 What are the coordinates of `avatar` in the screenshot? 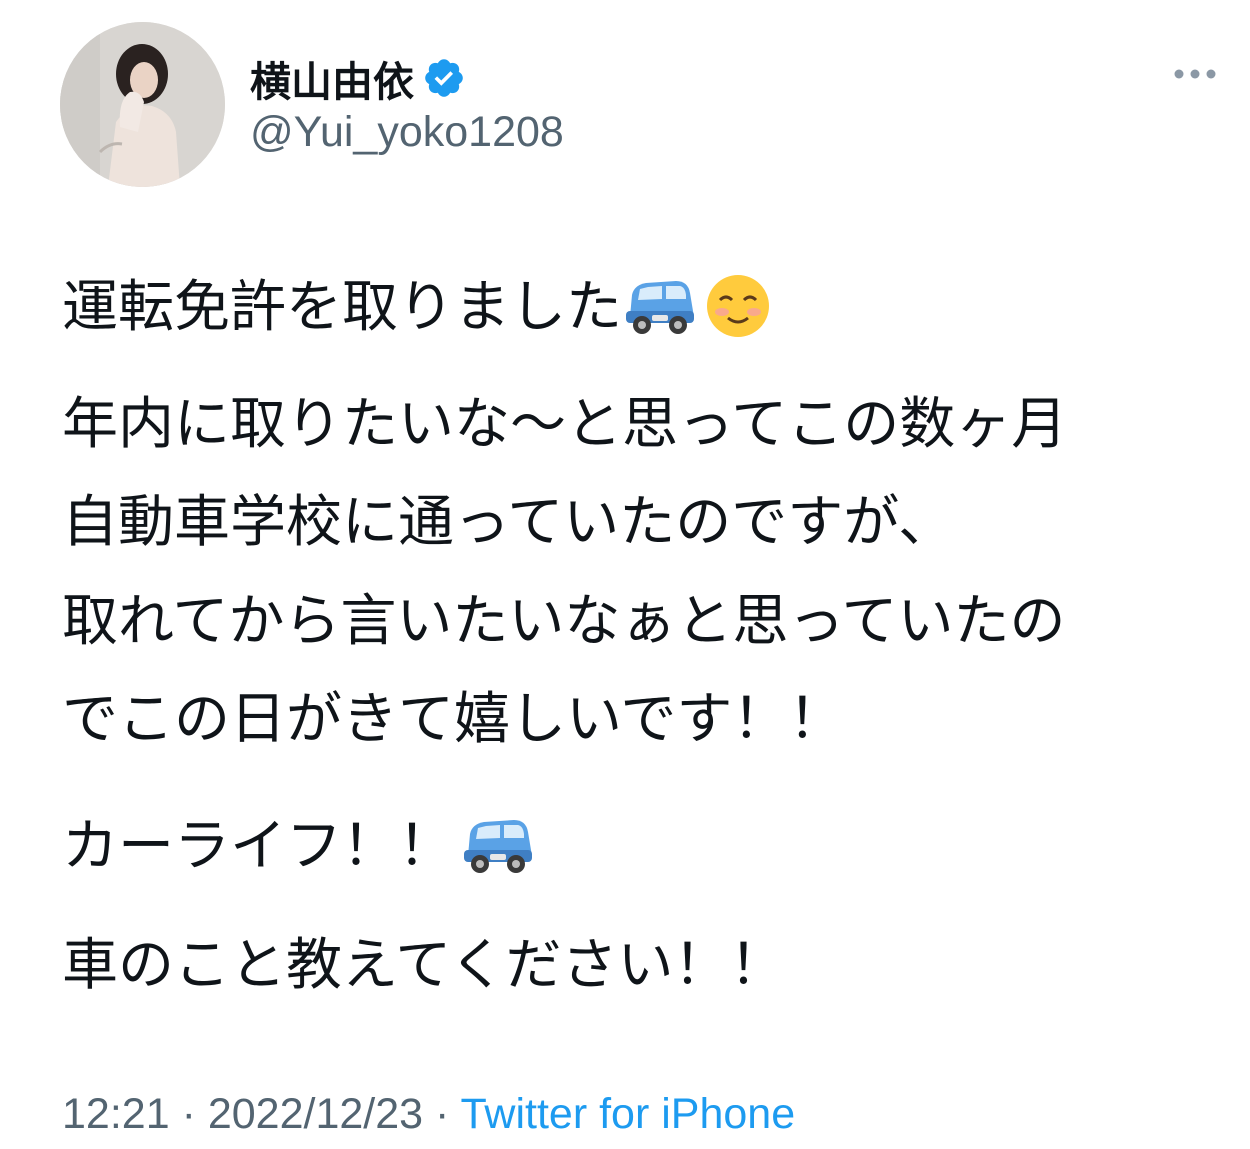 It's located at (142, 104).